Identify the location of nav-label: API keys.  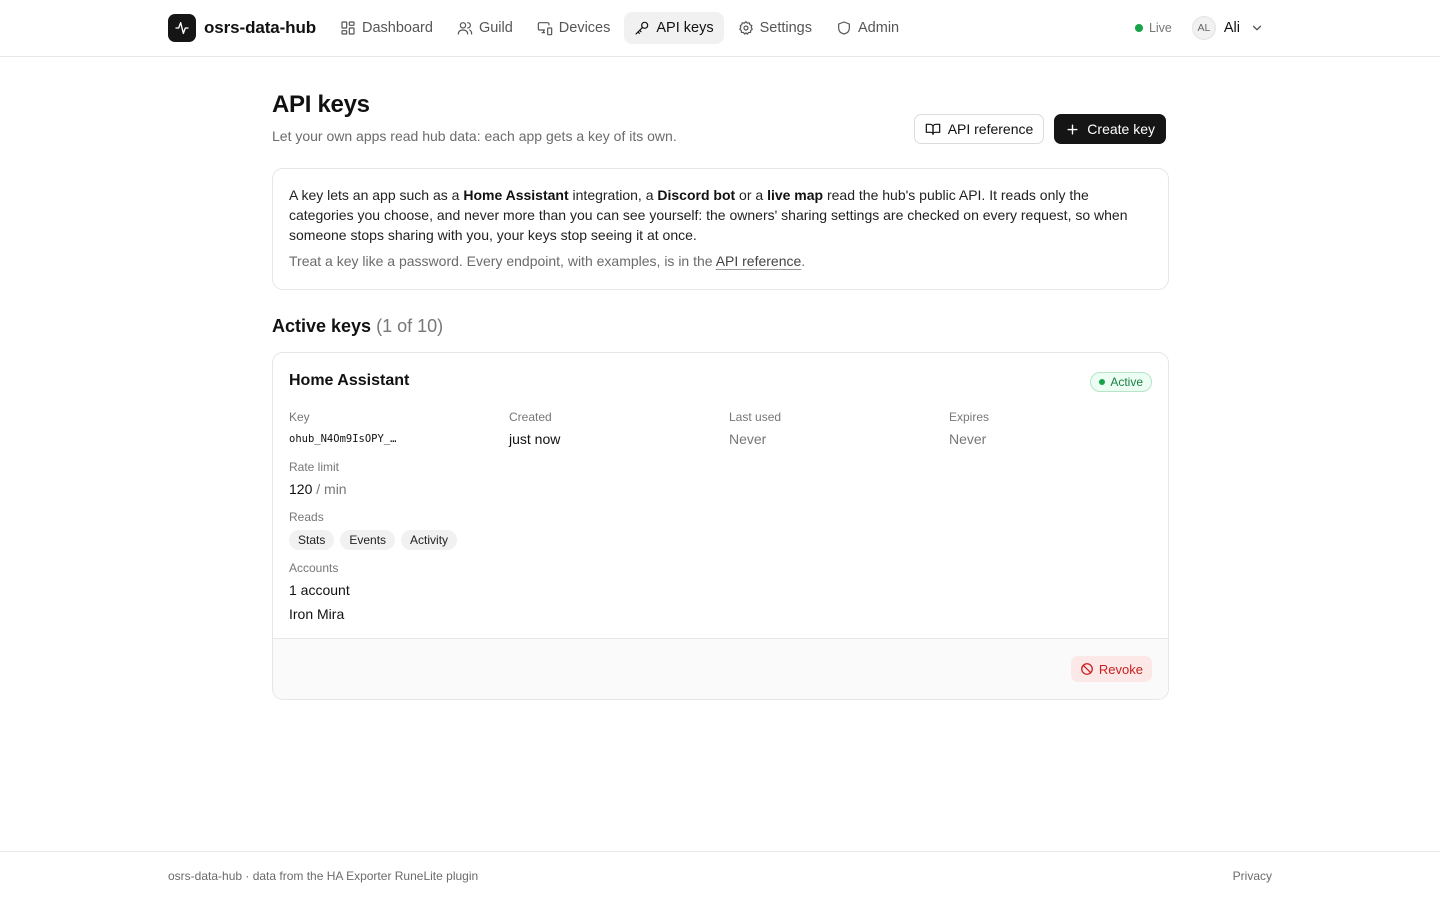
(685, 28).